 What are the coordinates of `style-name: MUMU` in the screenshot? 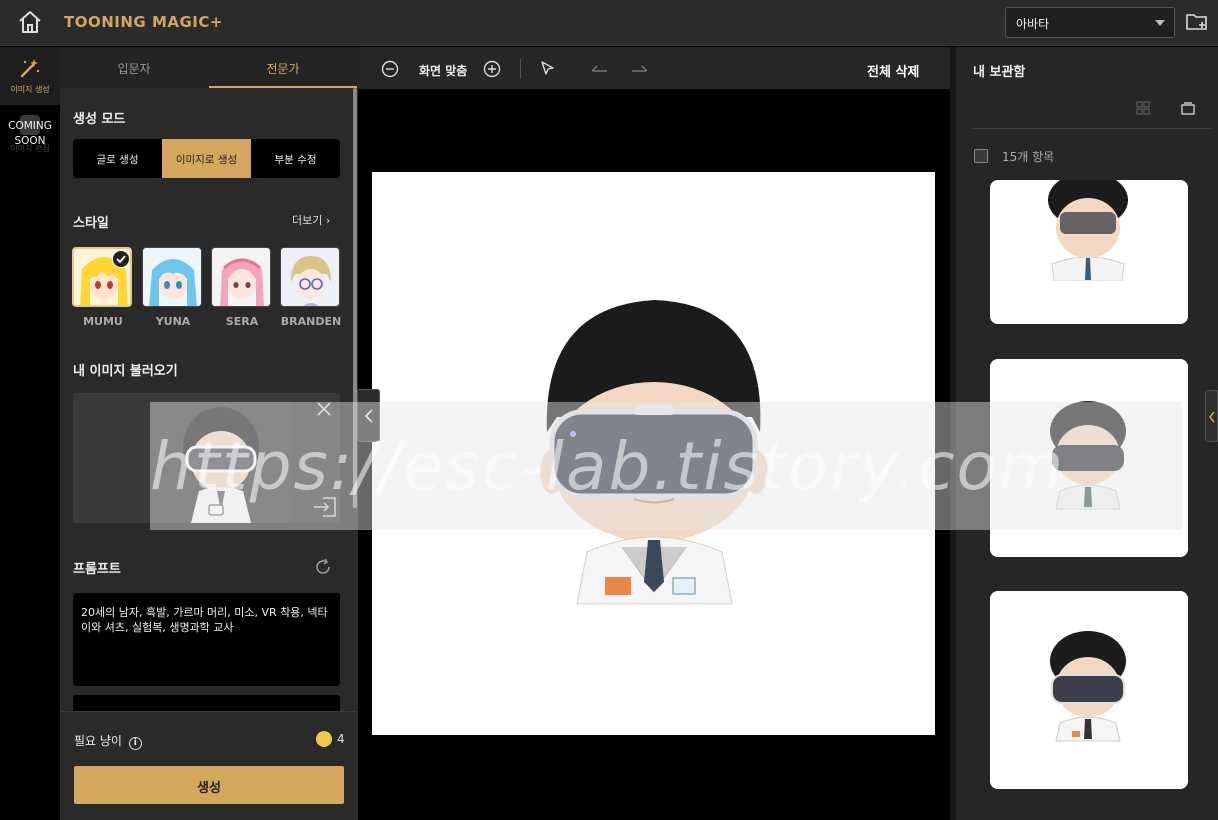 It's located at (103, 321).